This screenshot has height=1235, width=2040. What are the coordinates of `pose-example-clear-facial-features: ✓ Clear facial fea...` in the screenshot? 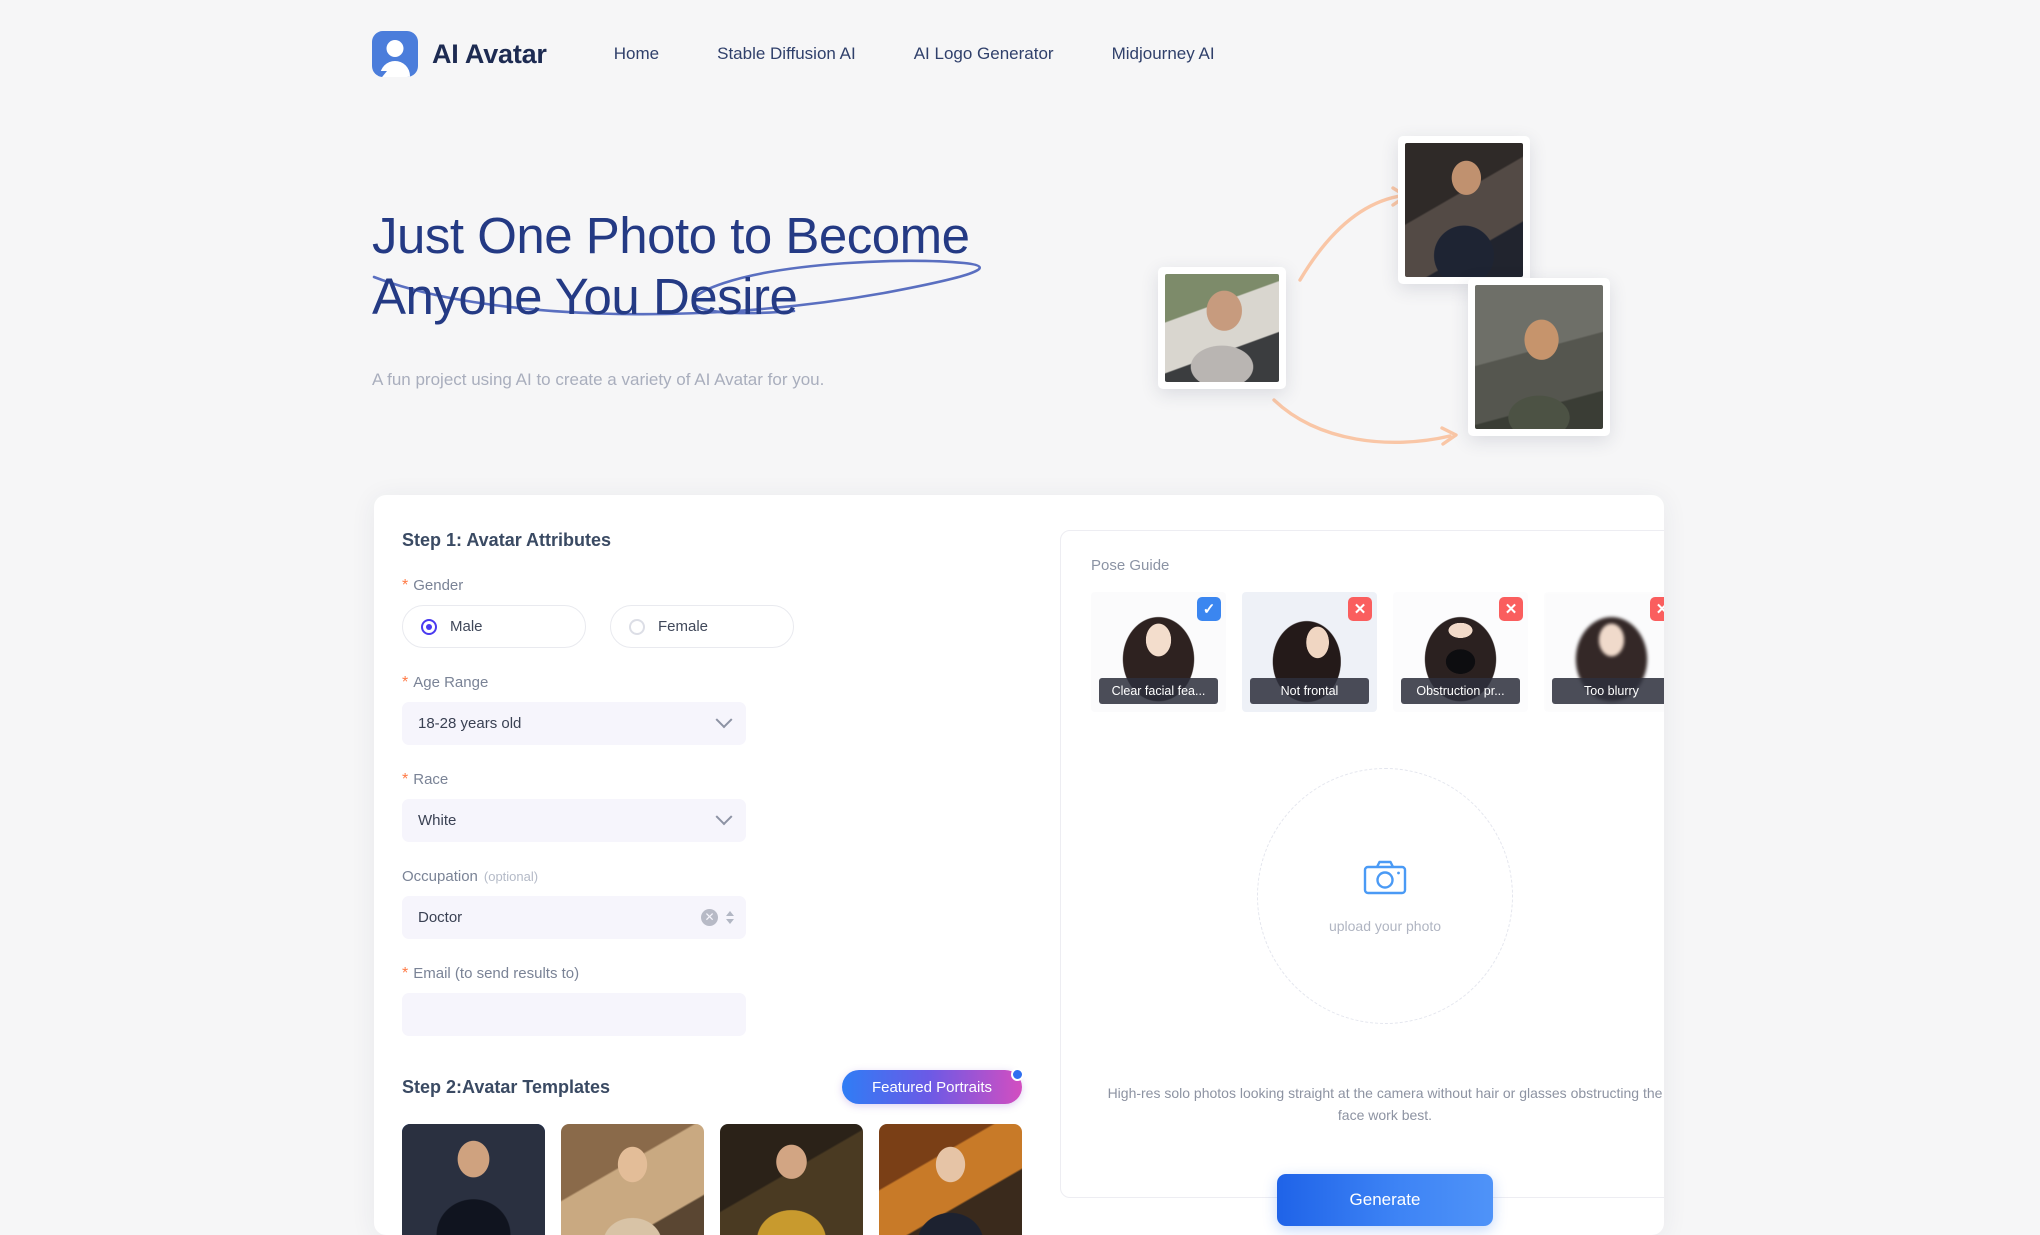 It's located at (1158, 652).